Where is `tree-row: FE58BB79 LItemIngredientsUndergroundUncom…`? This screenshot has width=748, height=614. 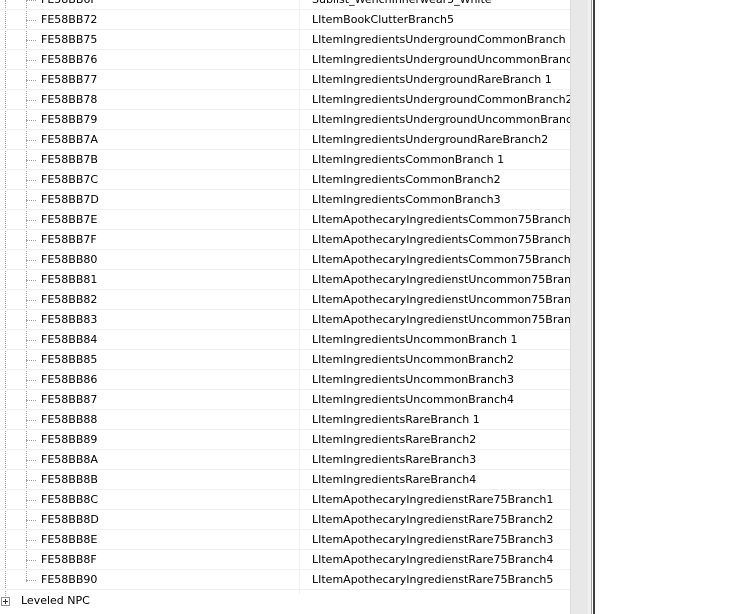
tree-row: FE58BB79 LItemIngredientsUndergroundUncom… is located at coordinates (285, 120).